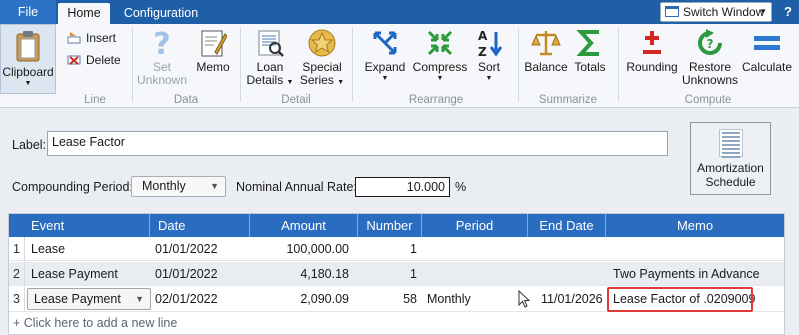  What do you see at coordinates (396, 323) in the screenshot?
I see `add-new-line: + Click here to add a new line` at bounding box center [396, 323].